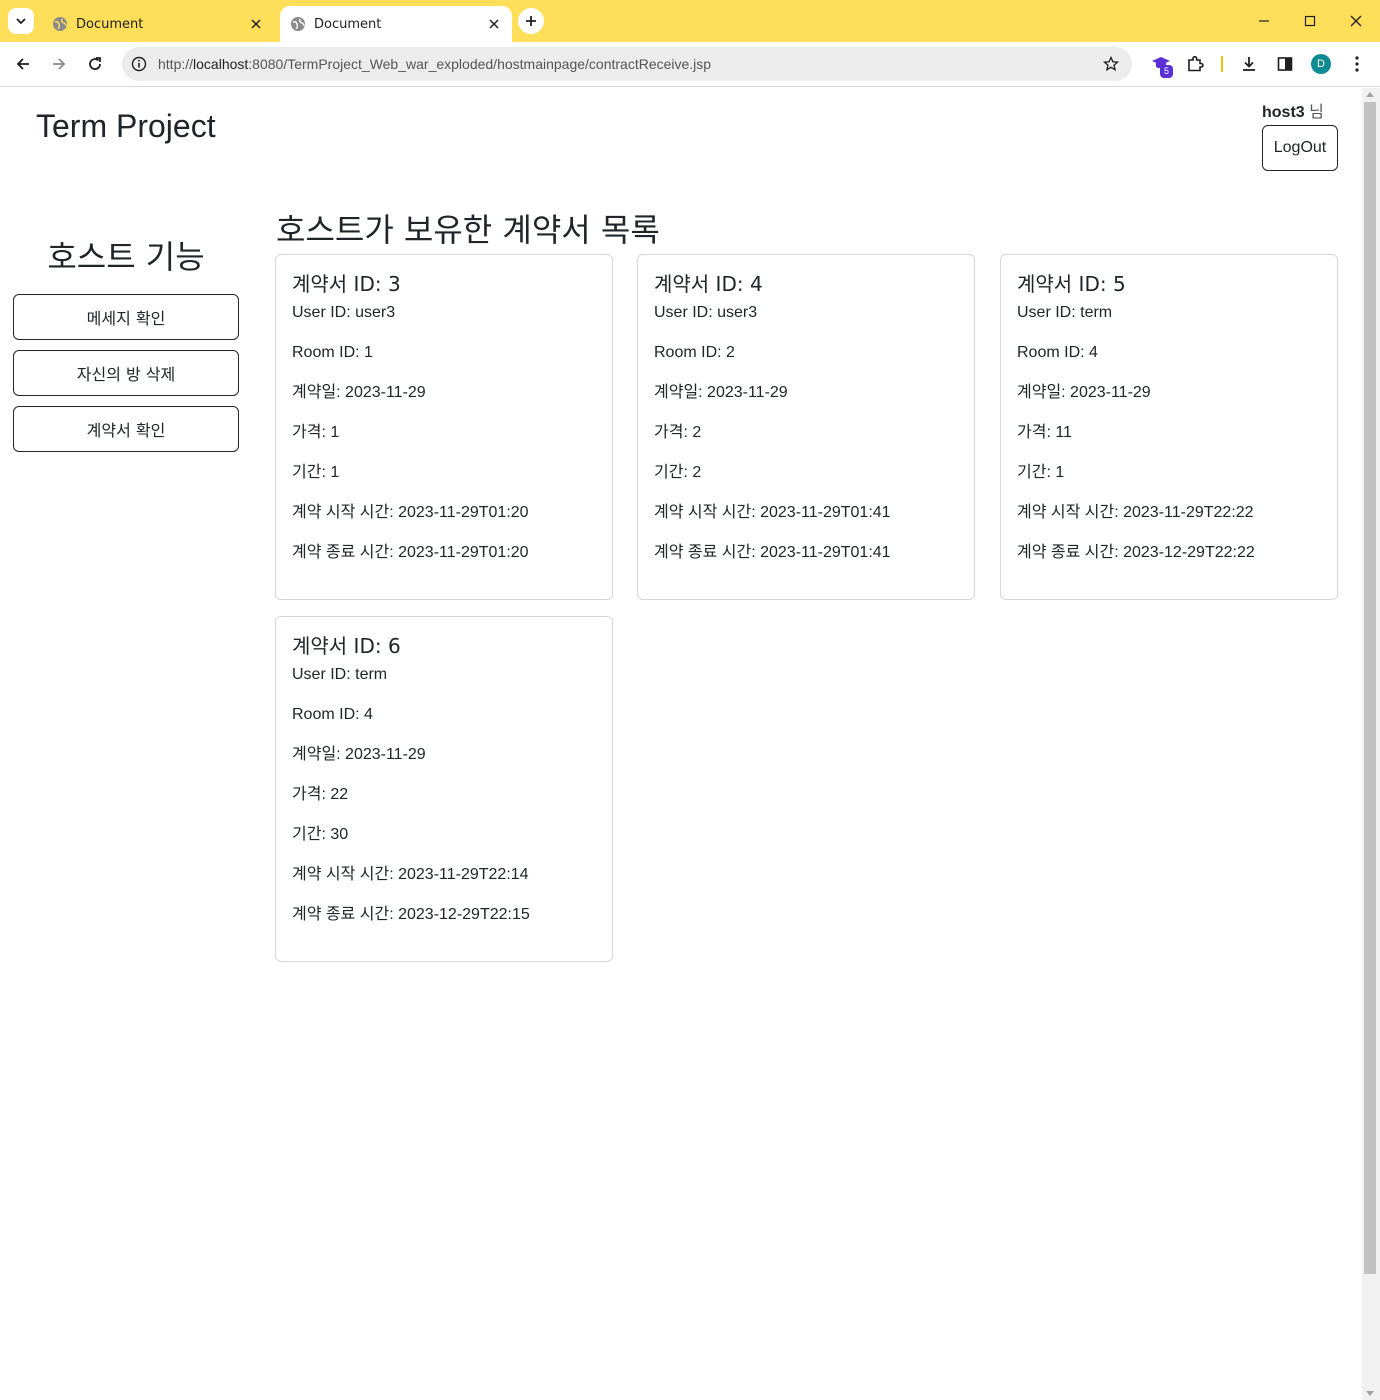 Image resolution: width=1380 pixels, height=1400 pixels. What do you see at coordinates (1071, 284) in the screenshot?
I see `contract-title: 계약서 ID: 5` at bounding box center [1071, 284].